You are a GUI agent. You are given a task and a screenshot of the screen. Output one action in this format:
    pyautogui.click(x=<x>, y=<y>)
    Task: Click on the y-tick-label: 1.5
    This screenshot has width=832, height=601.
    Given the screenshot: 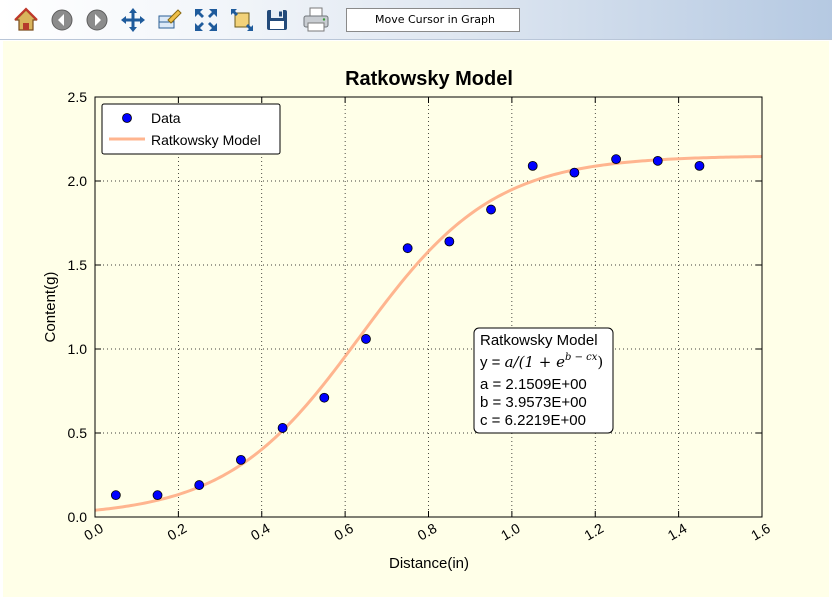 What is the action you would take?
    pyautogui.click(x=78, y=265)
    